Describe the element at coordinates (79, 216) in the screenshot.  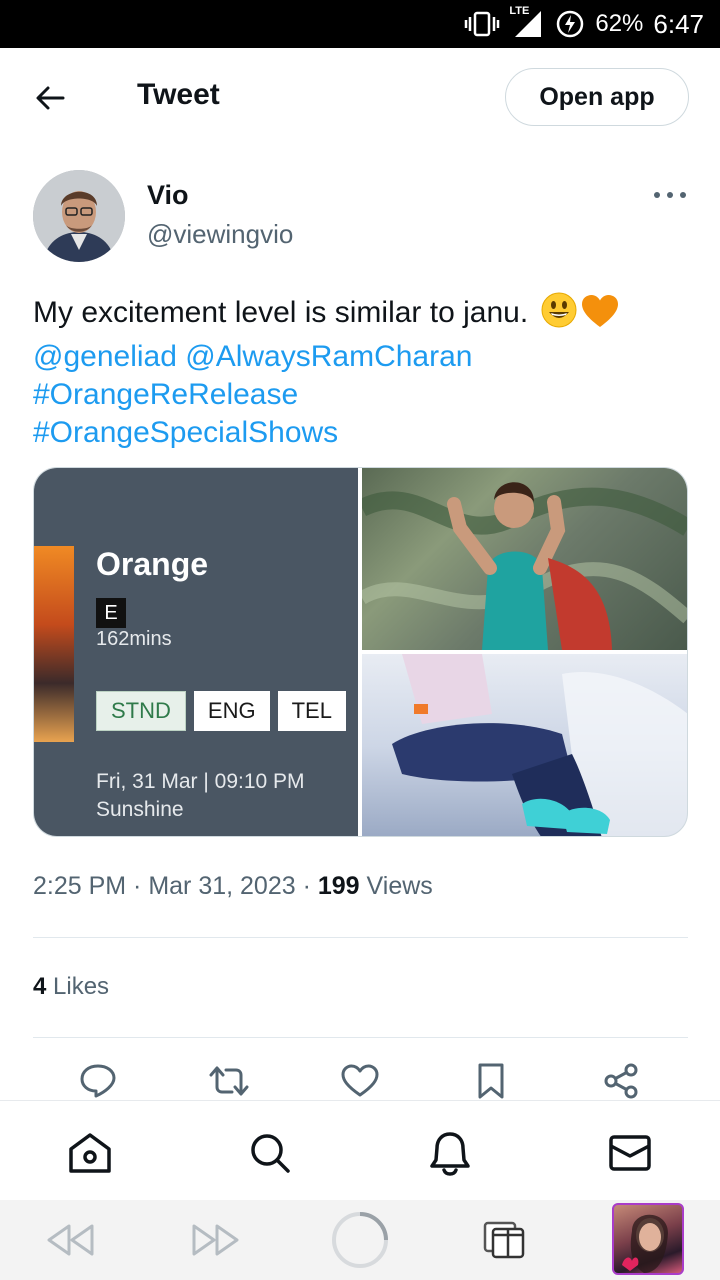
I see `avatar` at that location.